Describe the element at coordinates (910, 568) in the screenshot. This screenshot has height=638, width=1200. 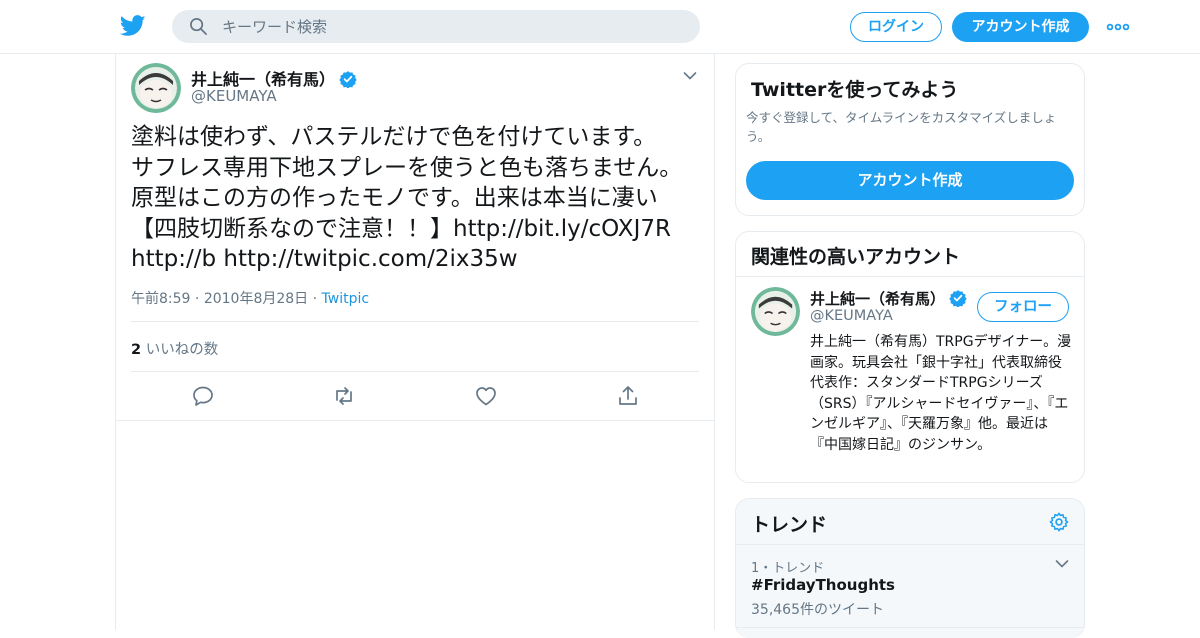
I see `trends-card: トレンド 1・トレンド #FridayThoughts 35,465件のツイート` at that location.